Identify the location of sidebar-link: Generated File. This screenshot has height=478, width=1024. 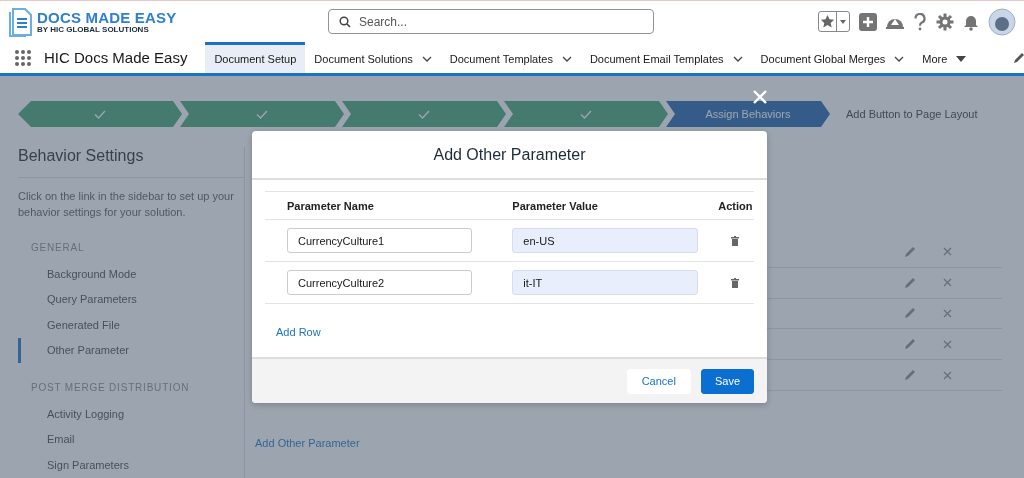
(131, 325).